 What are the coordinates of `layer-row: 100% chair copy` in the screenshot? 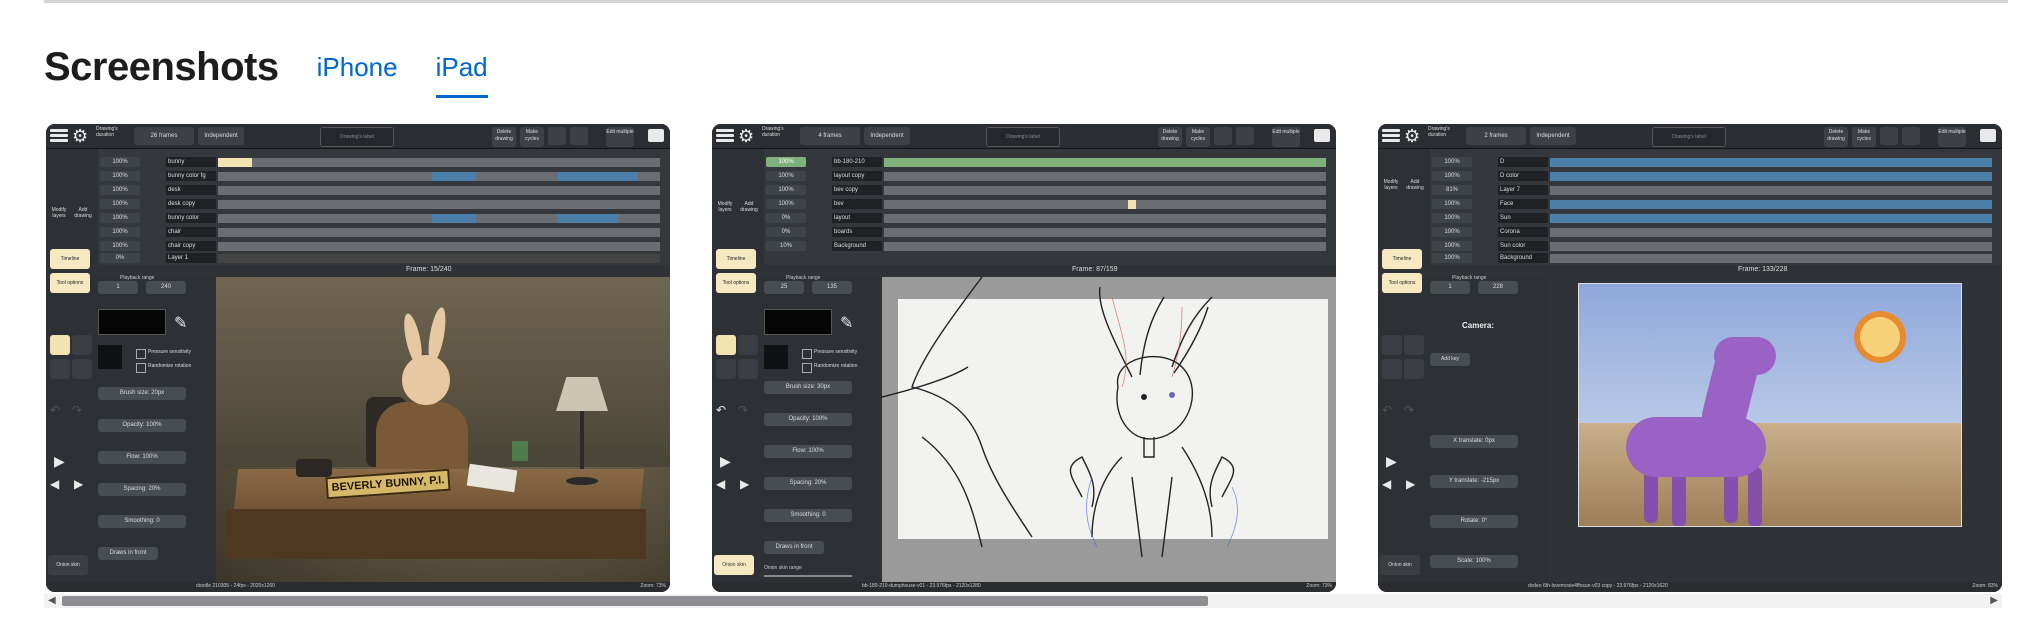 It's located at (380, 246).